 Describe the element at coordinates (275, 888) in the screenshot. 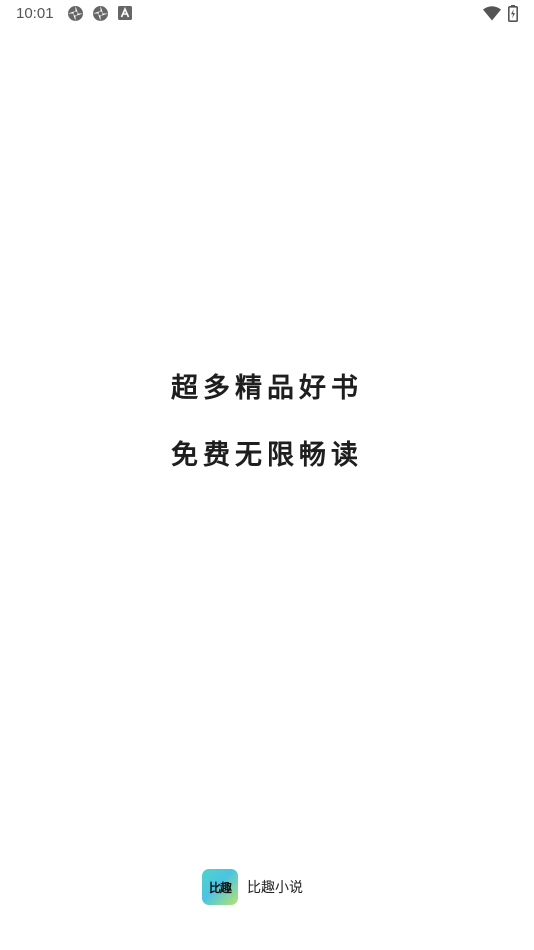

I see `app-name: 比趣小说` at that location.